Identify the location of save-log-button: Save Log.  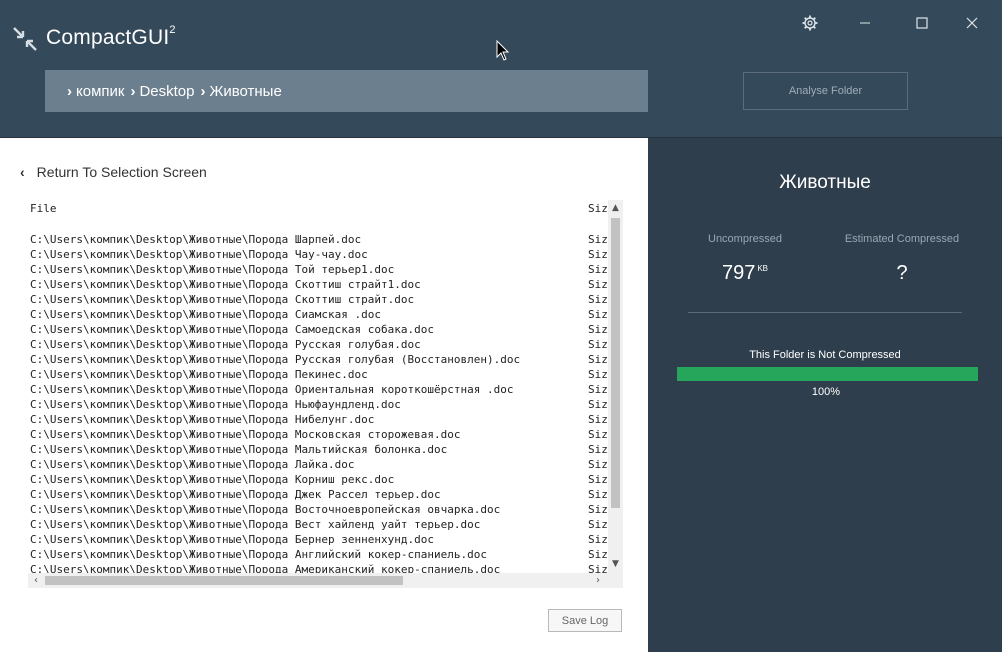
(585, 620).